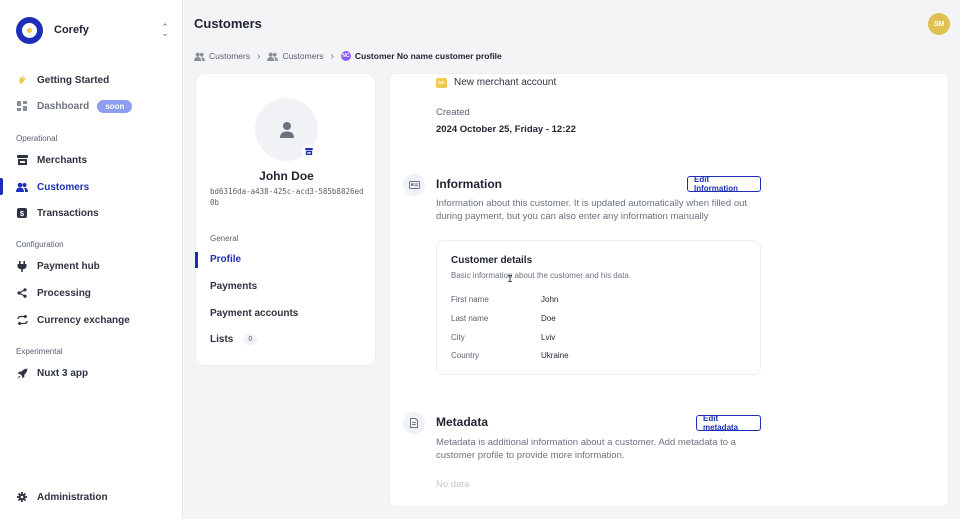 The width and height of the screenshot is (960, 519). I want to click on dashboard-icon, so click(22, 106).